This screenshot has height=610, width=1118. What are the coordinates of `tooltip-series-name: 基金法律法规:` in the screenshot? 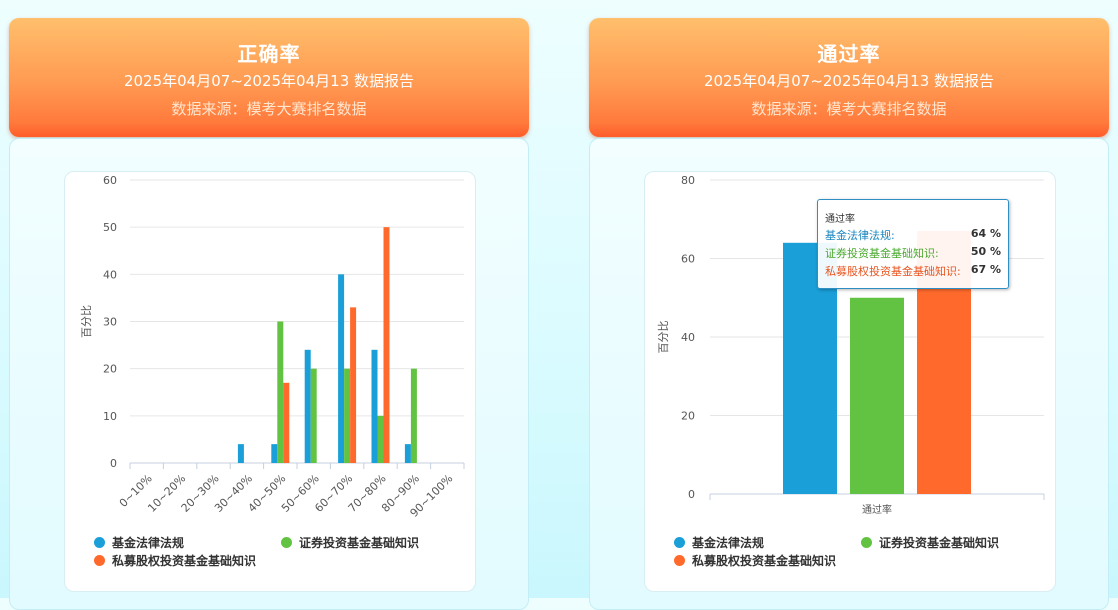 It's located at (860, 235).